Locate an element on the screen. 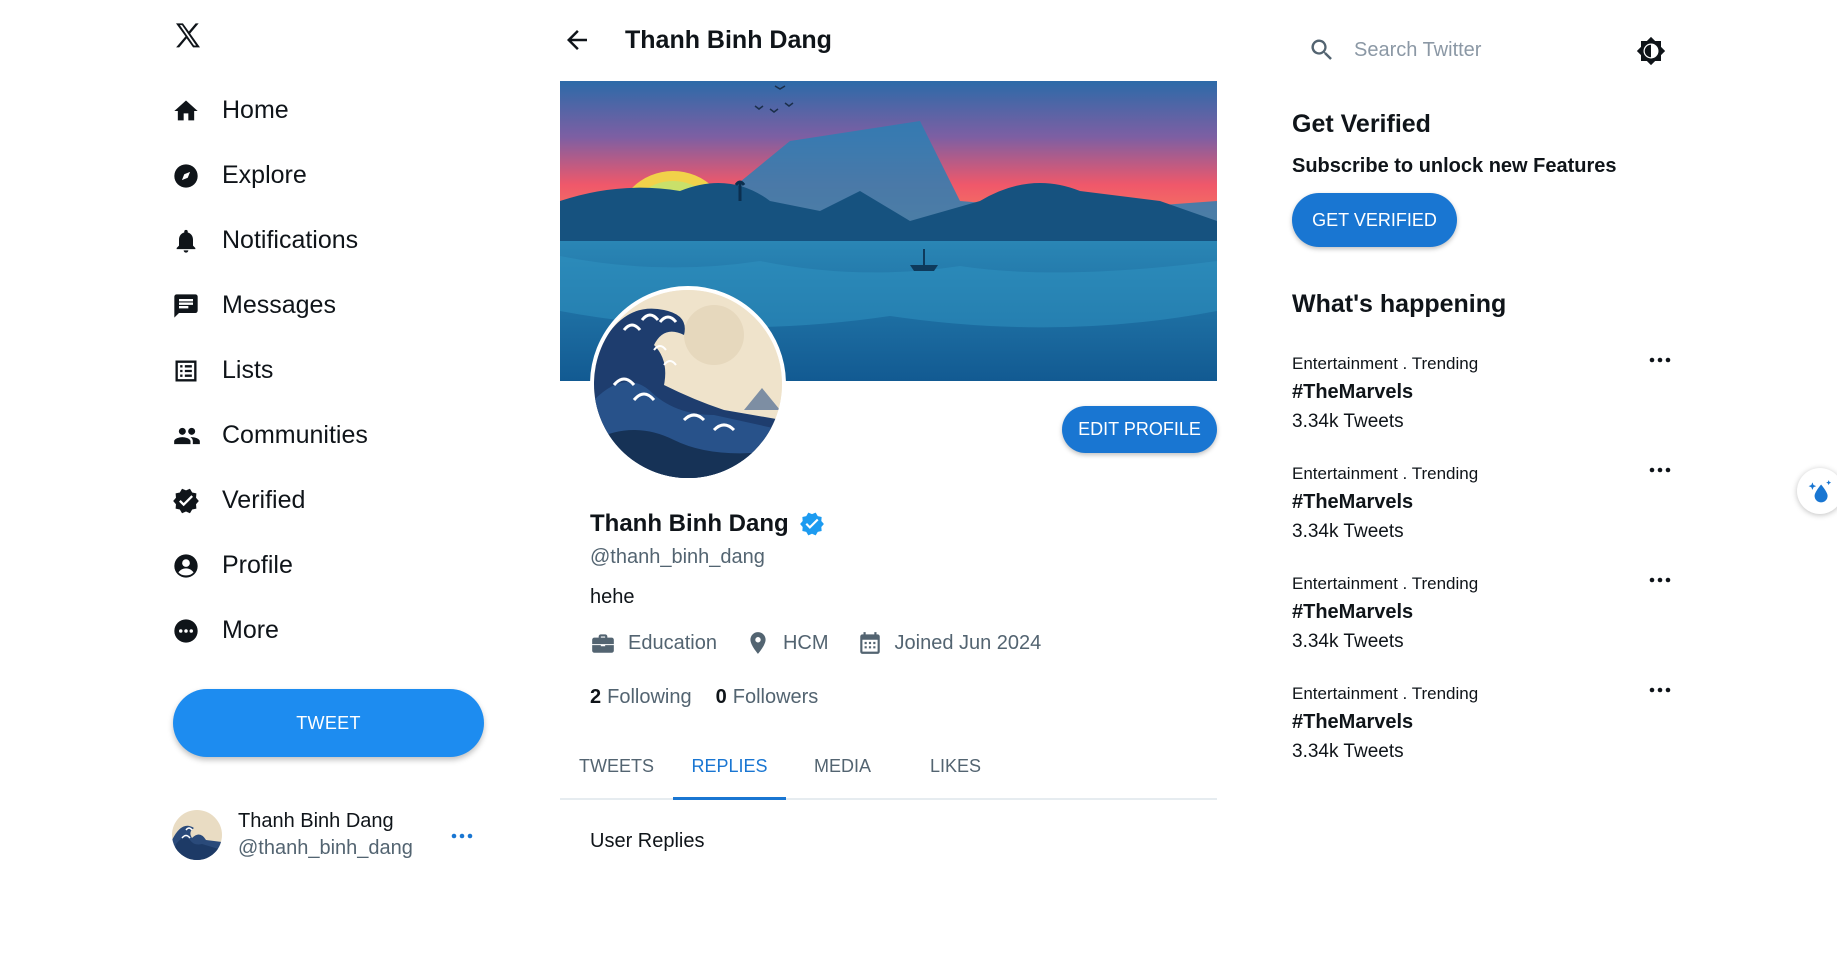 This screenshot has width=1837, height=978. tab-likes: LIKES is located at coordinates (955, 771).